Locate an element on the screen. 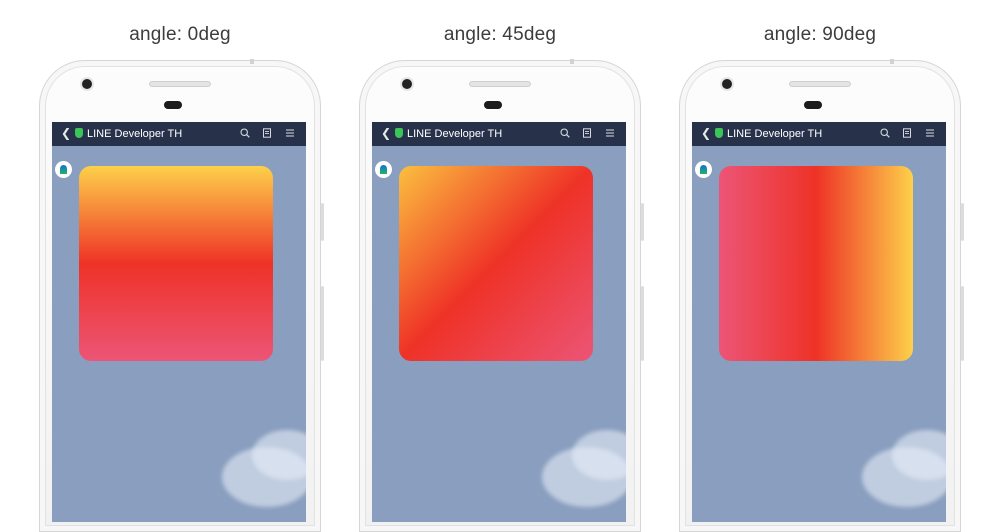  panel-caption: angle: 90deg is located at coordinates (820, 34).